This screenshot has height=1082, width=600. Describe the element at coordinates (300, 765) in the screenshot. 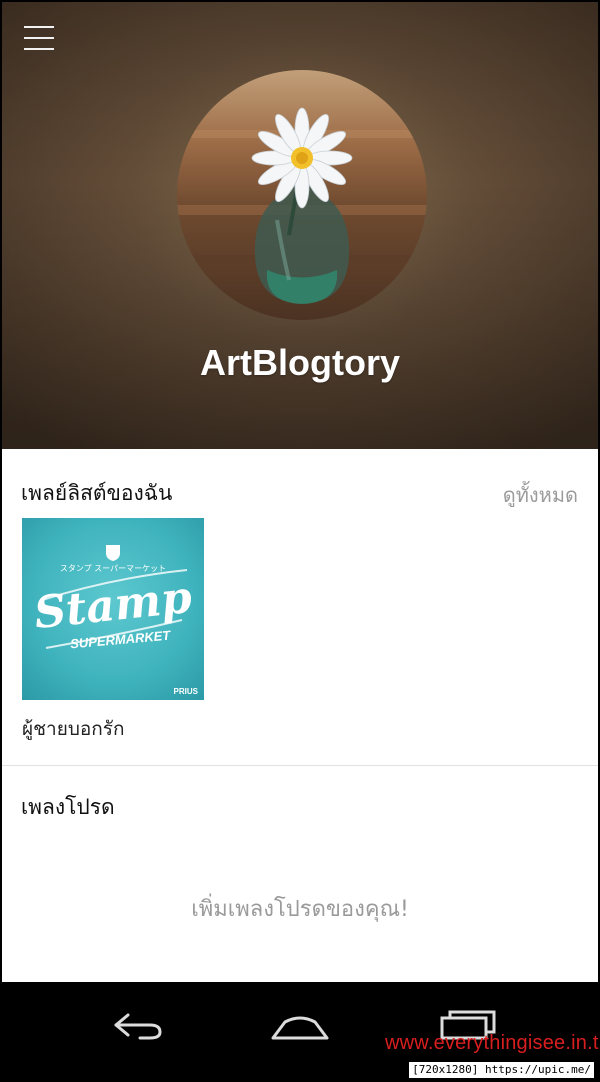

I see `section-divider` at that location.